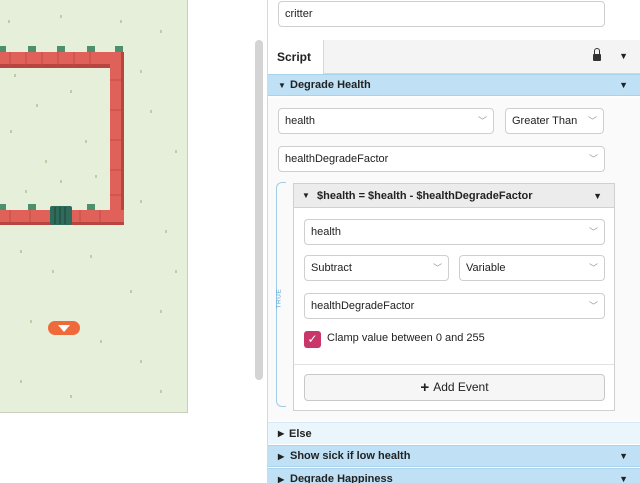 The width and height of the screenshot is (640, 483). Describe the element at coordinates (300, 121) in the screenshot. I see `condition-variable-value: health` at that location.